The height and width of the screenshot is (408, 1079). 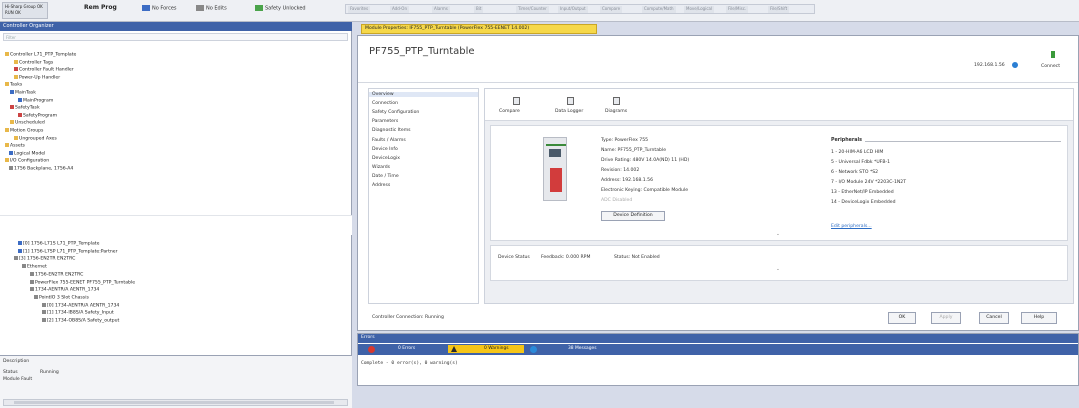 I want to click on connect-icon, so click(x=1053, y=54).